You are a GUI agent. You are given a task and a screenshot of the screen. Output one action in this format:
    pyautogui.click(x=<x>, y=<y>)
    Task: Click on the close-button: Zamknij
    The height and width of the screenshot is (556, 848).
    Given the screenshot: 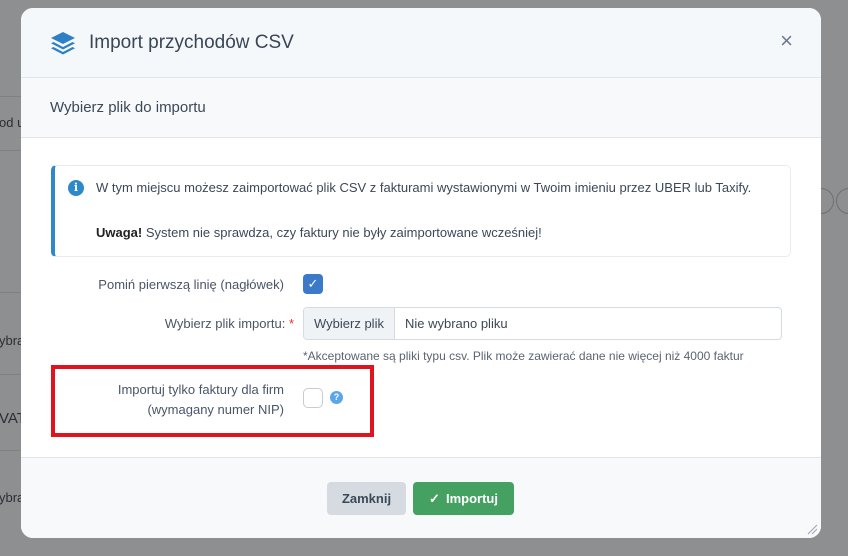 What is the action you would take?
    pyautogui.click(x=366, y=498)
    